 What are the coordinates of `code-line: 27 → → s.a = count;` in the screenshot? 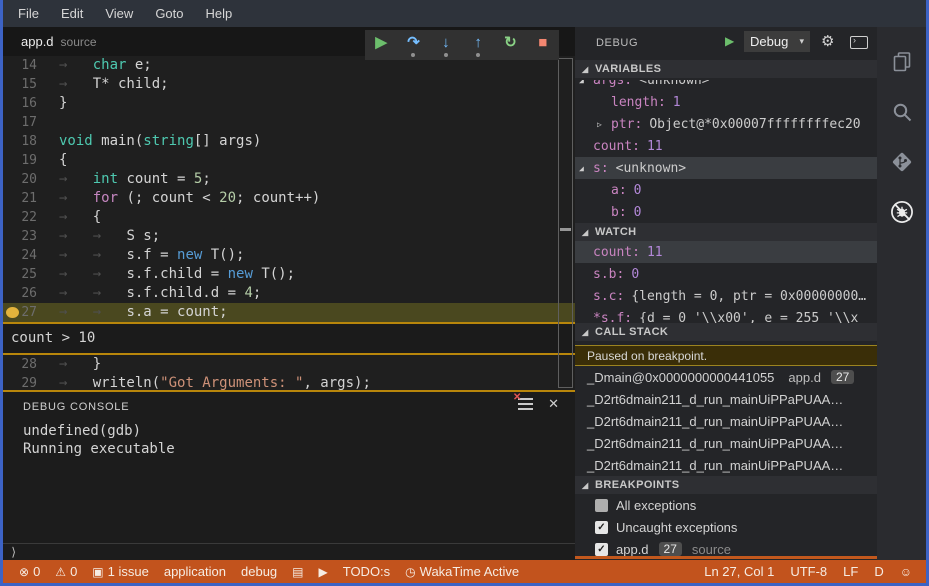 It's located at (289, 312).